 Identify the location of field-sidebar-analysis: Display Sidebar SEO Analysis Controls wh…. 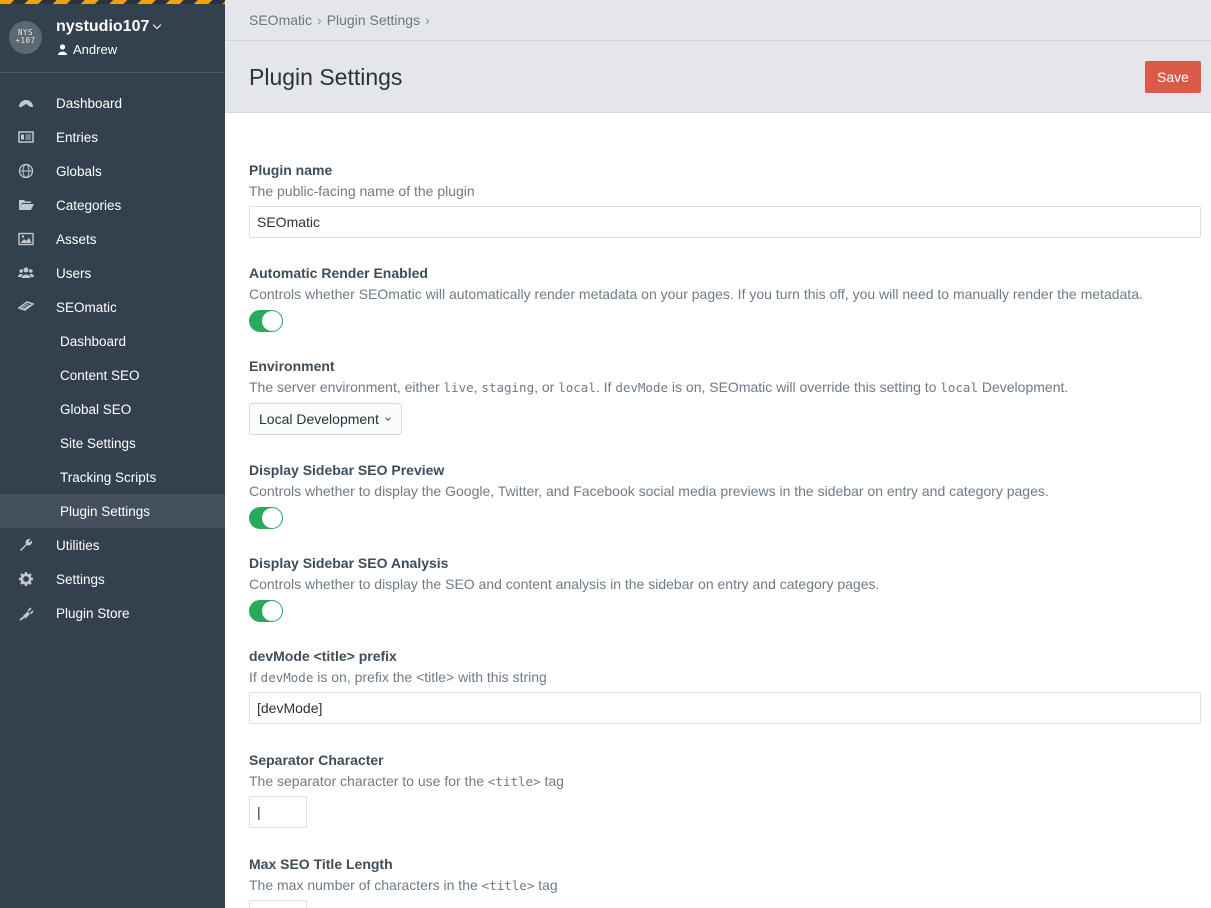
(725, 588).